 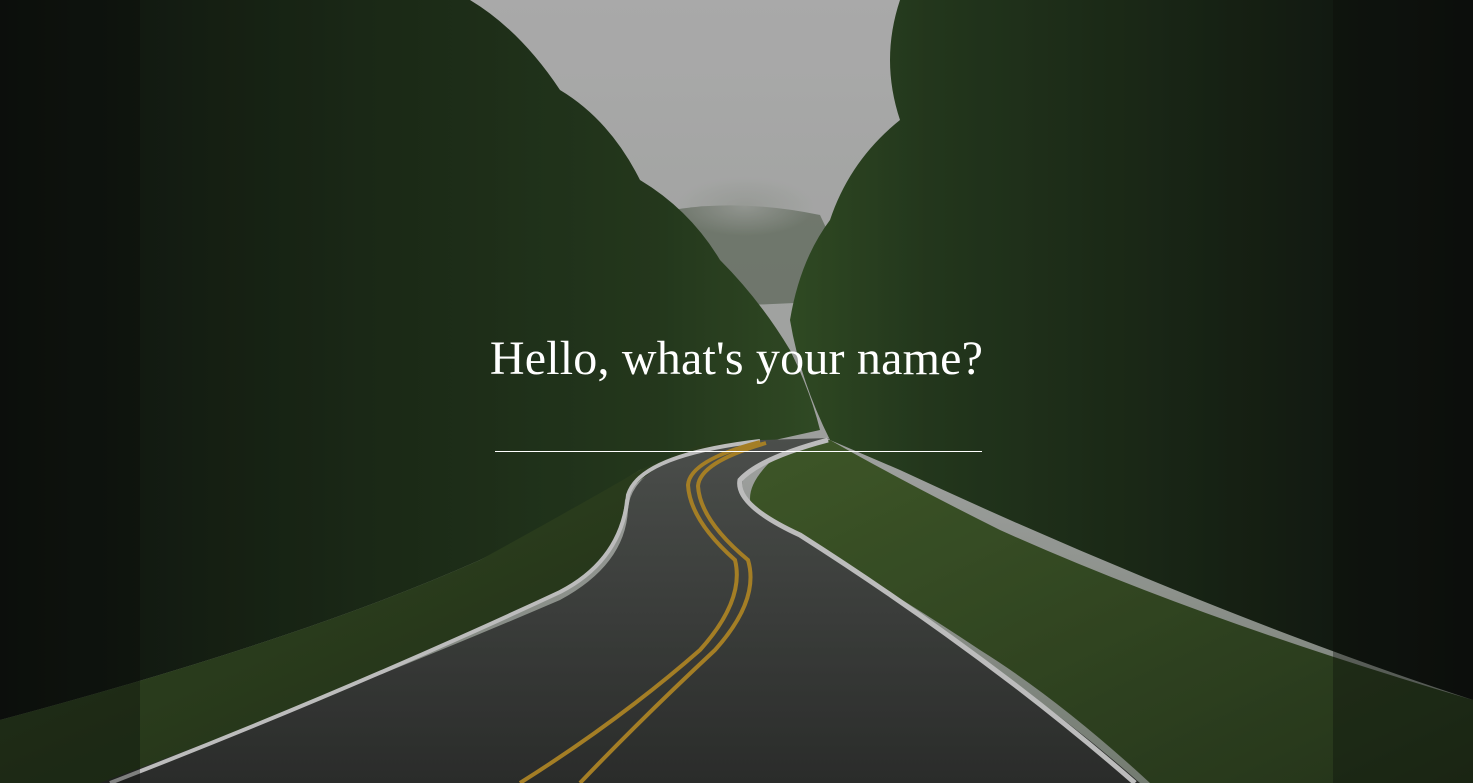 I want to click on vignette-left, so click(x=70, y=391).